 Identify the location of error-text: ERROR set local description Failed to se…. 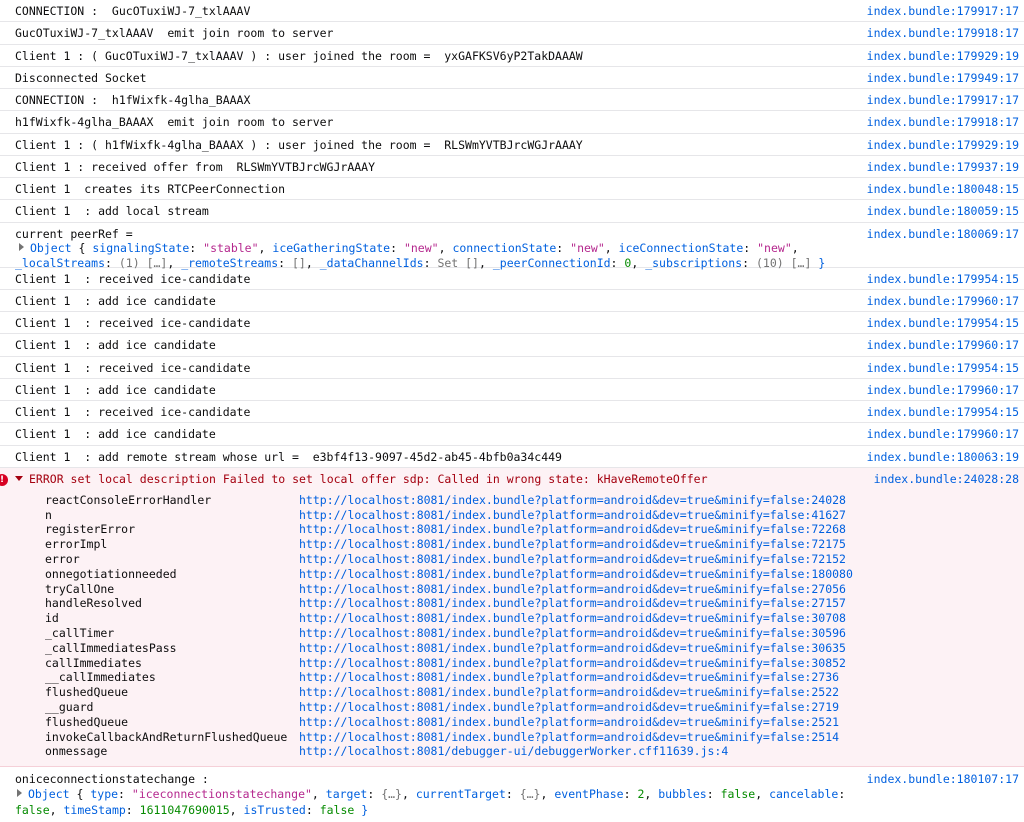
(368, 478).